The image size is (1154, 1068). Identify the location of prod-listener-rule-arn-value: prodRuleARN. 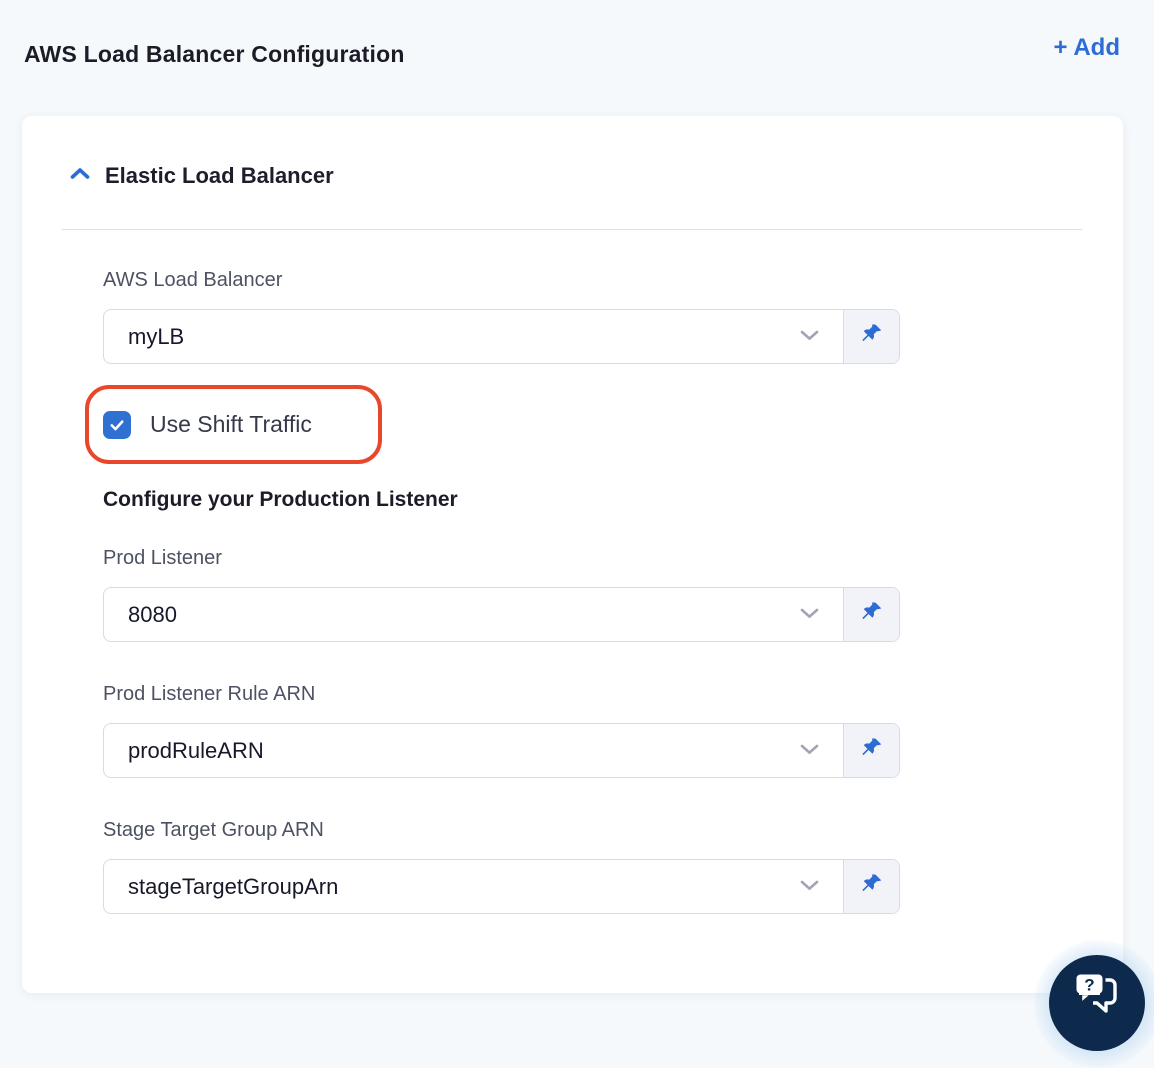
(196, 750).